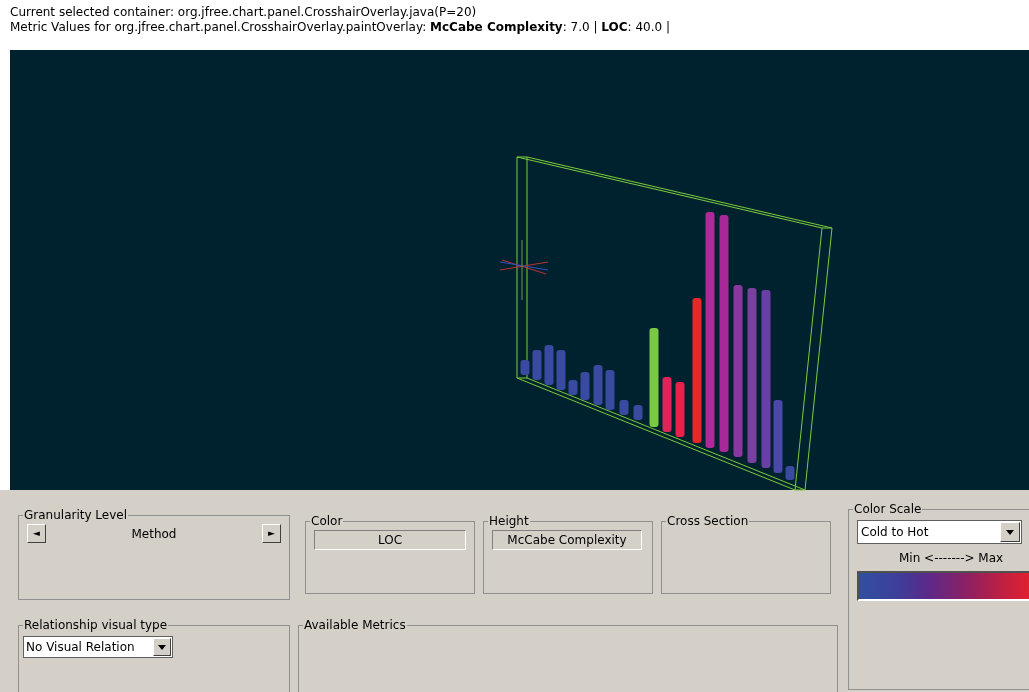  What do you see at coordinates (355, 625) in the screenshot?
I see `group-title: Available Metrics` at bounding box center [355, 625].